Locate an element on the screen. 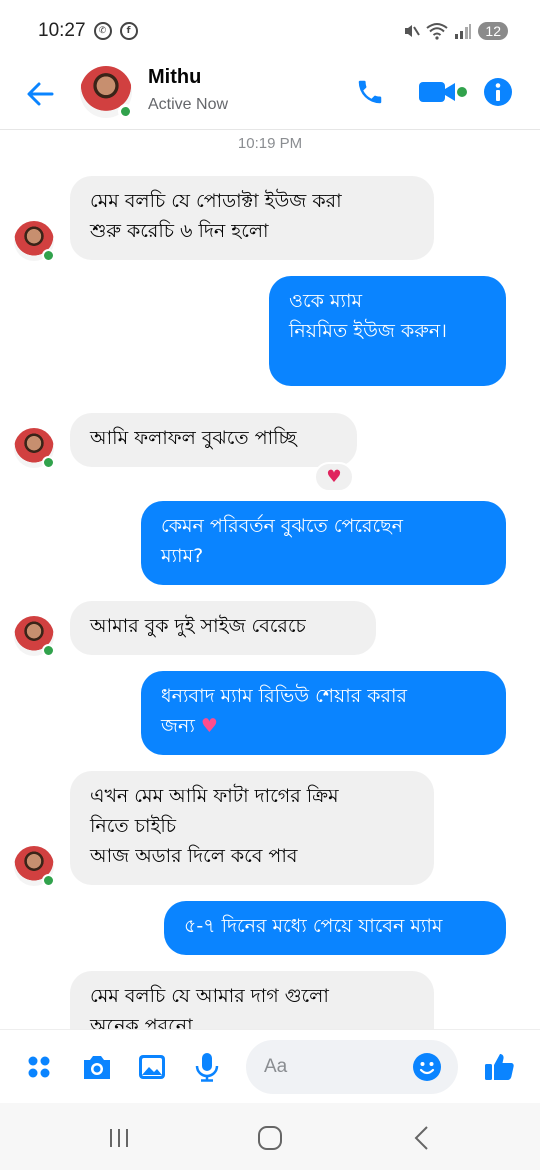 The height and width of the screenshot is (1170, 540). voice-call-button is located at coordinates (370, 92).